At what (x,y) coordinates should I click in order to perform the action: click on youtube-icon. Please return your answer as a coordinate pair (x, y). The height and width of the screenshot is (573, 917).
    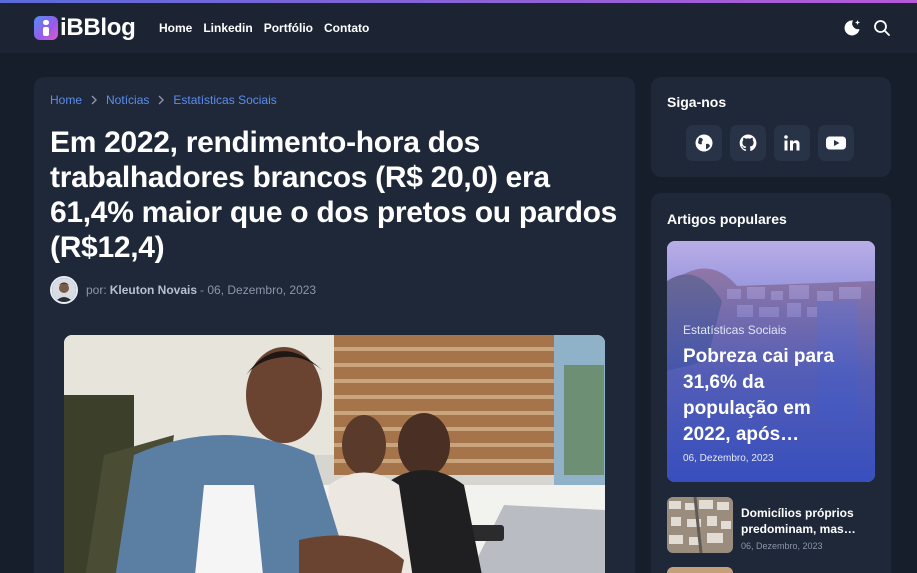
    Looking at the image, I should click on (836, 143).